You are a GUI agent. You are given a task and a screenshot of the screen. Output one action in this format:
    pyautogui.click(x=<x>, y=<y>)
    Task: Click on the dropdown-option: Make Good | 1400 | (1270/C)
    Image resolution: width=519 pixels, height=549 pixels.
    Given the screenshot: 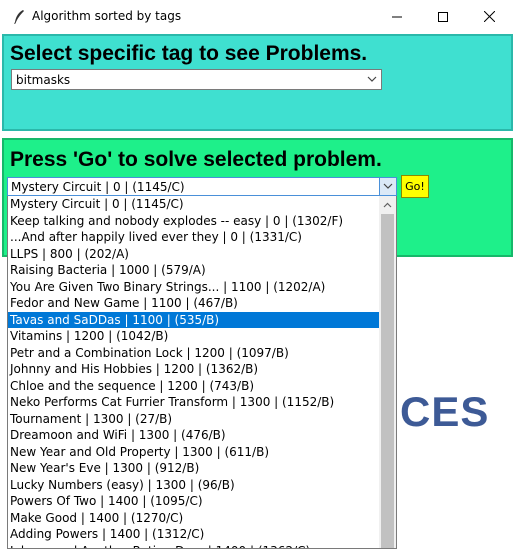 What is the action you would take?
    pyautogui.click(x=194, y=518)
    